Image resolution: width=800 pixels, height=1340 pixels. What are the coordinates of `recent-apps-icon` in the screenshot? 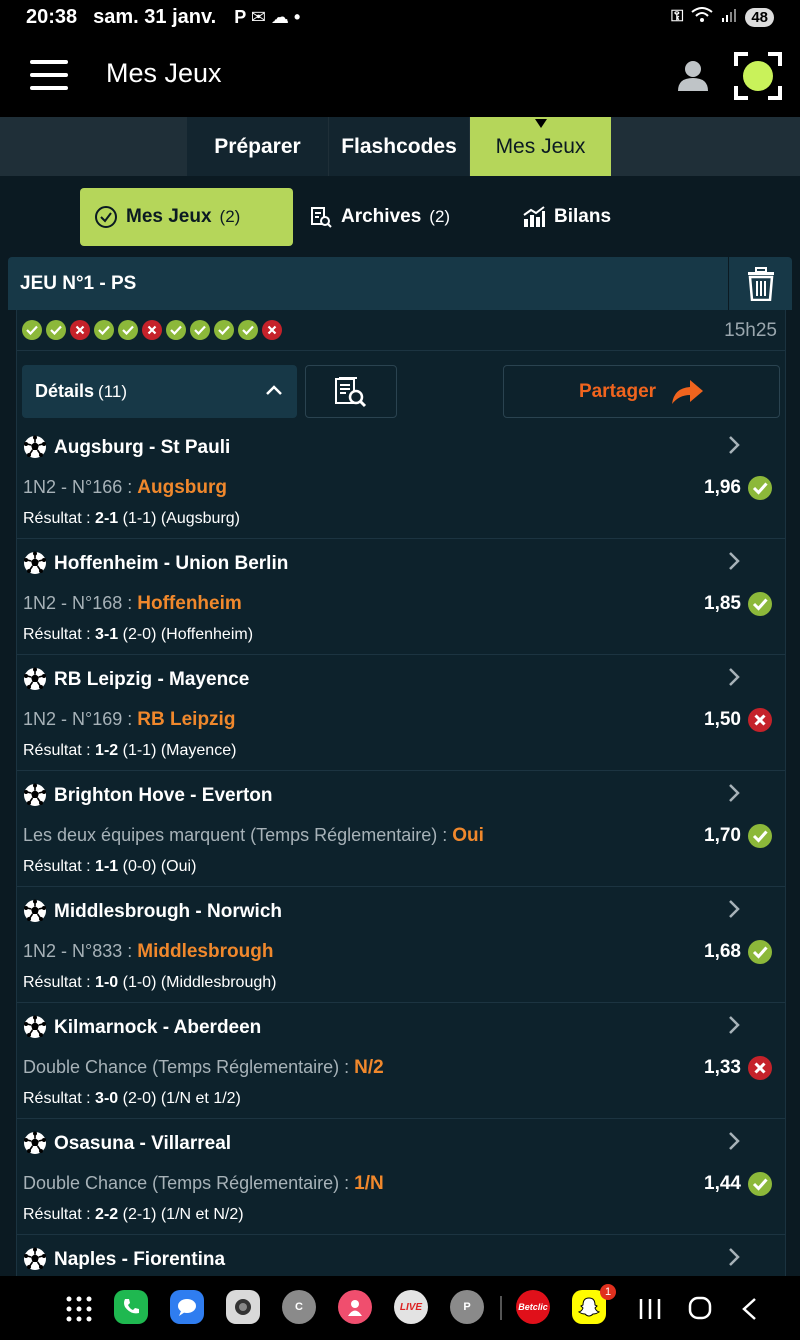 It's located at (650, 1311).